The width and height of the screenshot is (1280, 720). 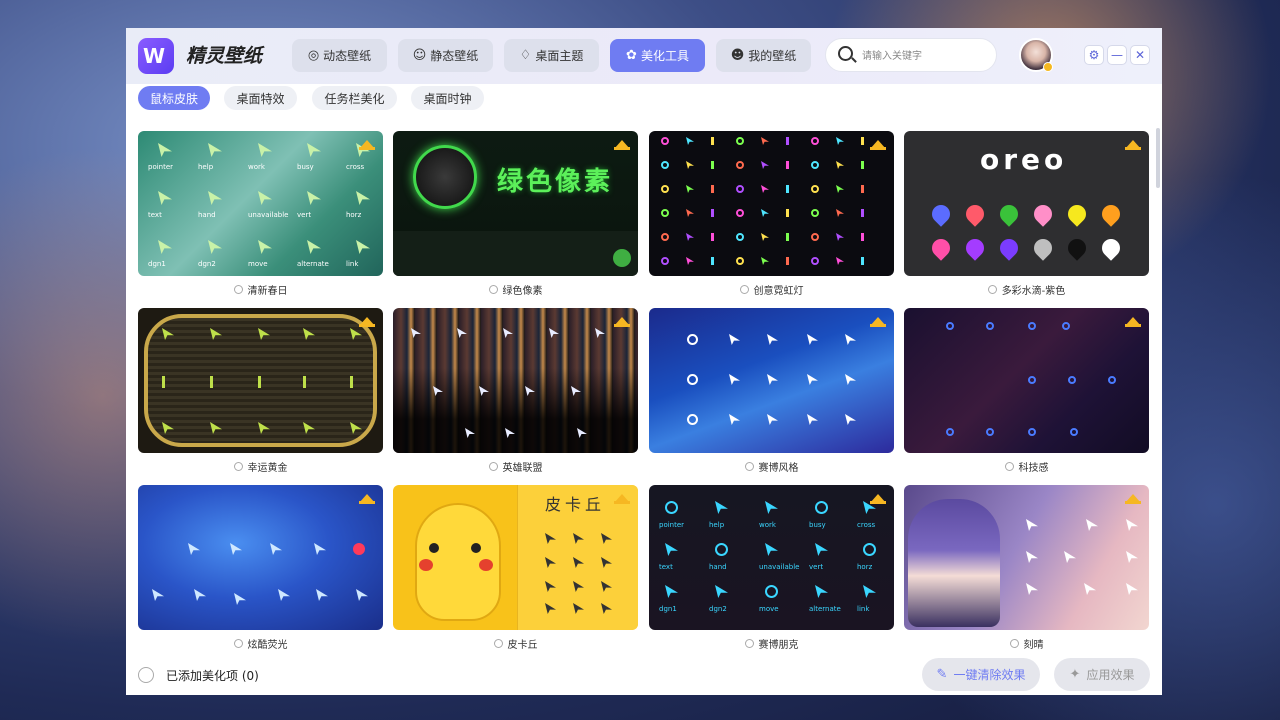 I want to click on skin-card: 绿色像素 绿色像素, so click(x=515, y=215).